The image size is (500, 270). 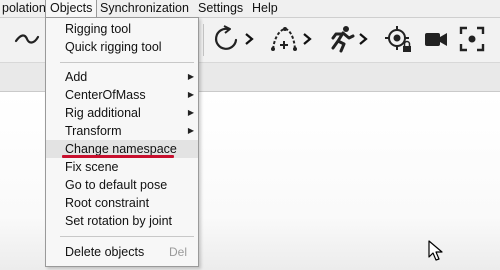 What do you see at coordinates (398, 39) in the screenshot?
I see `locked-target-icon` at bounding box center [398, 39].